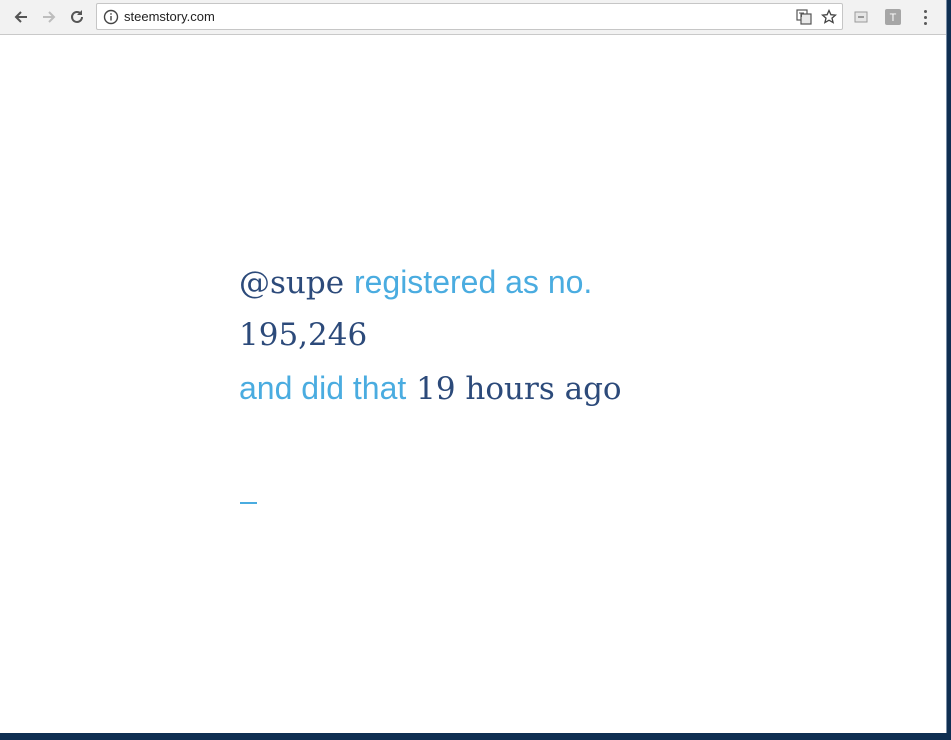 The image size is (951, 740). I want to click on reload-icon, so click(77, 16).